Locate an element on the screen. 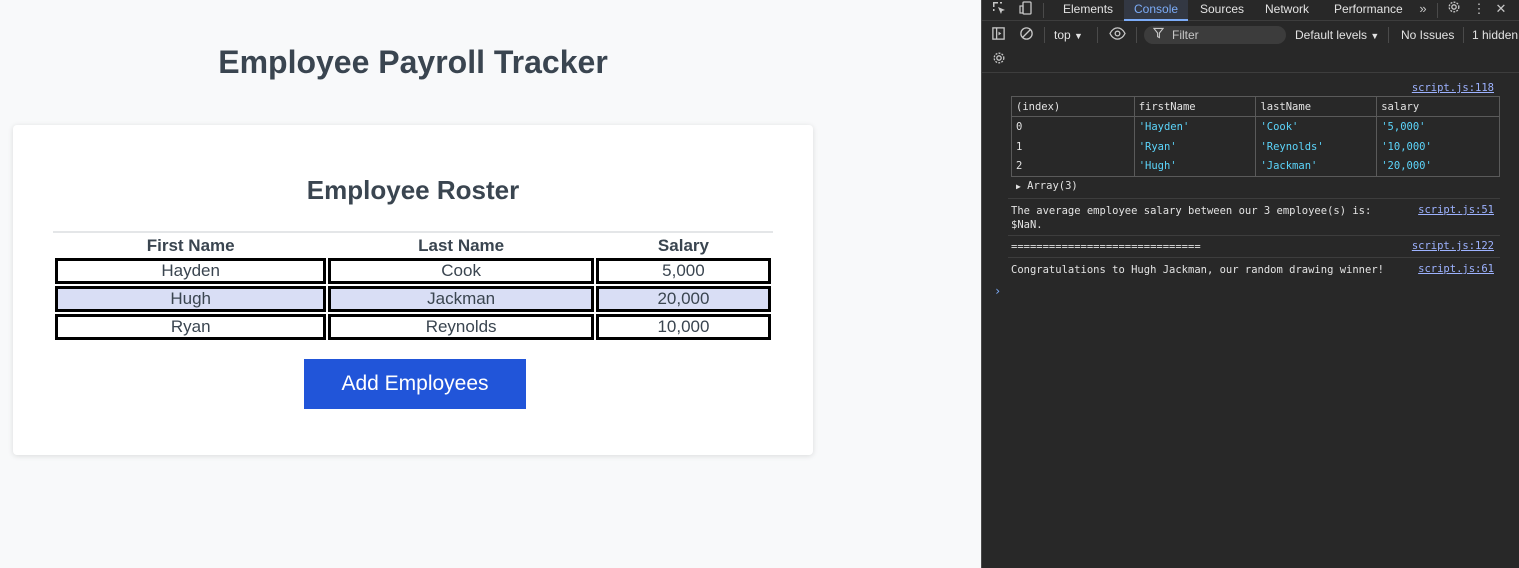 This screenshot has width=1519, height=568. eye-icon is located at coordinates (1117, 35).